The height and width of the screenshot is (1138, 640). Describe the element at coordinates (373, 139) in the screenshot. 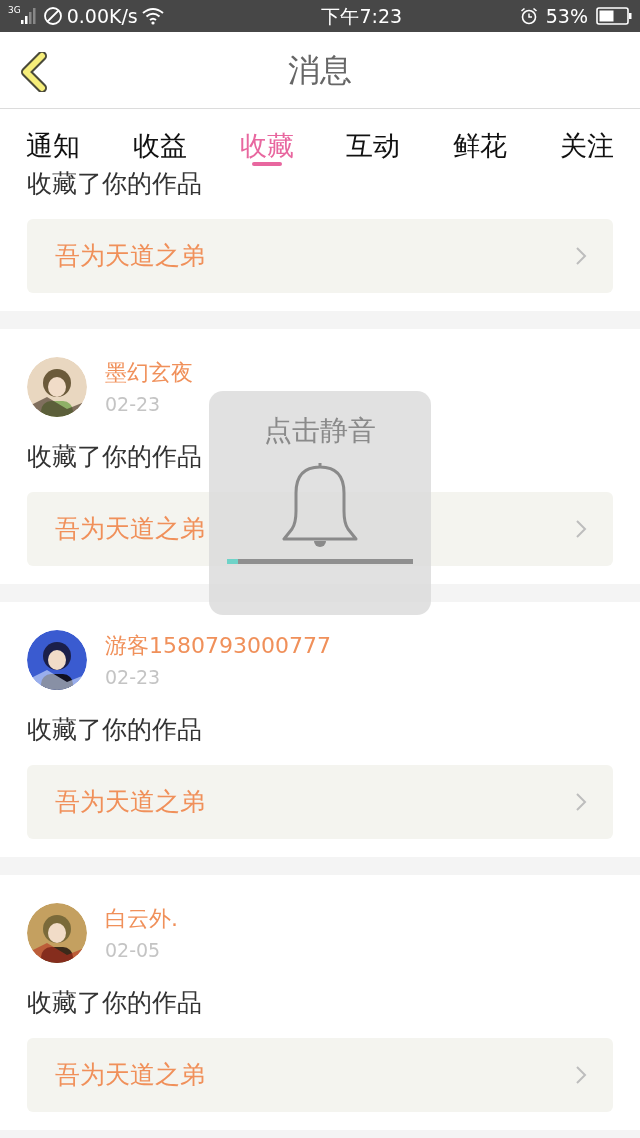

I see `tab: 互动` at that location.